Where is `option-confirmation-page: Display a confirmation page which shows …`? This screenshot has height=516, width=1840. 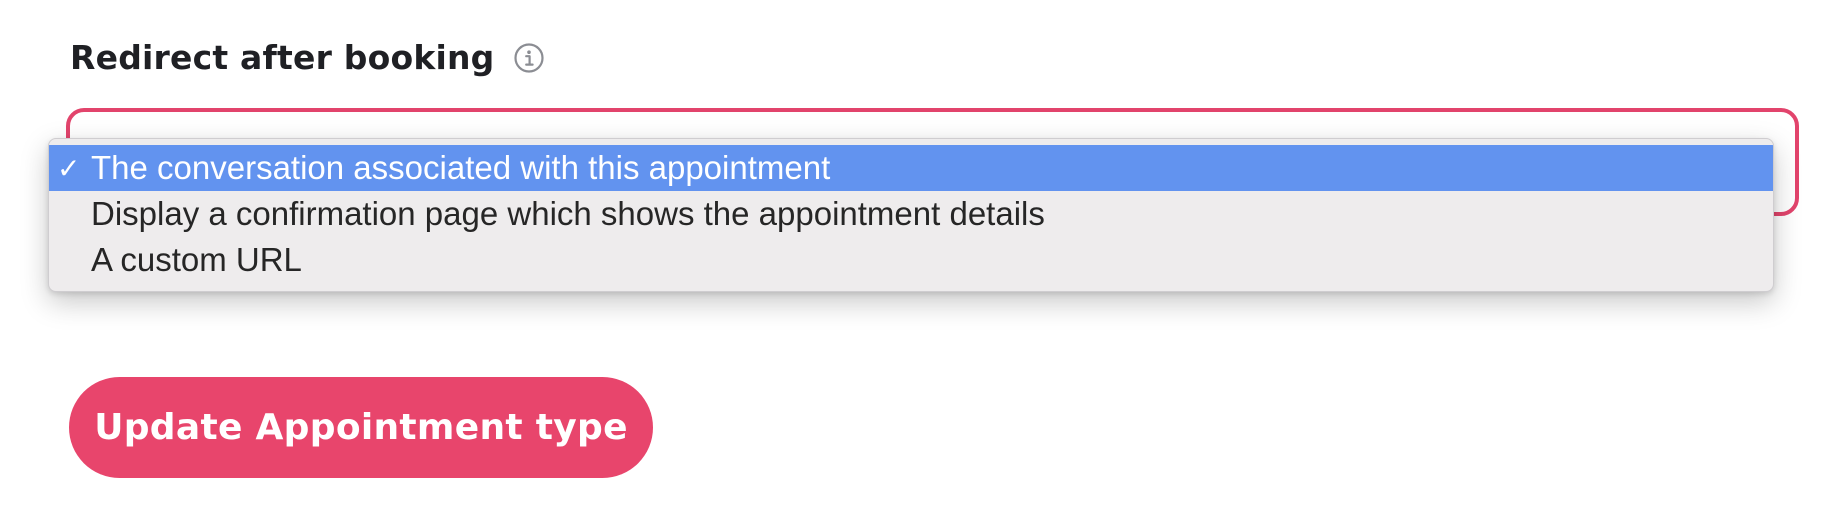 option-confirmation-page: Display a confirmation page which shows … is located at coordinates (911, 214).